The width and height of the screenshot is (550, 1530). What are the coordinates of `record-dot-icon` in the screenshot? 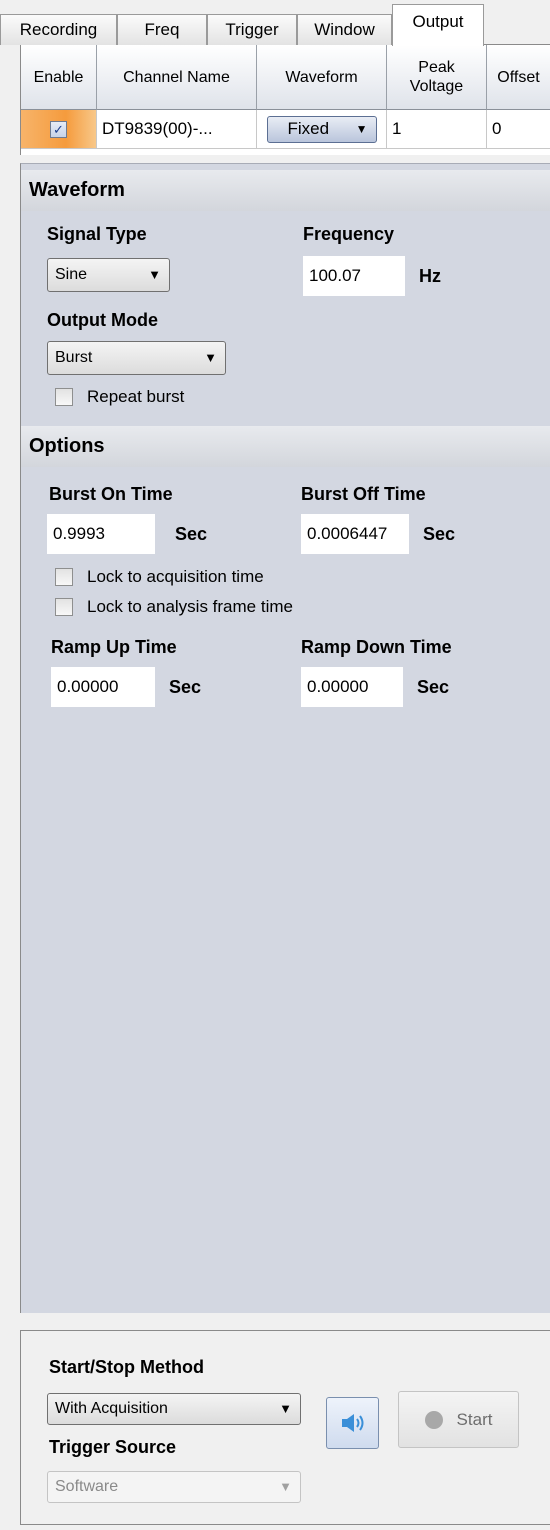 It's located at (433, 1419).